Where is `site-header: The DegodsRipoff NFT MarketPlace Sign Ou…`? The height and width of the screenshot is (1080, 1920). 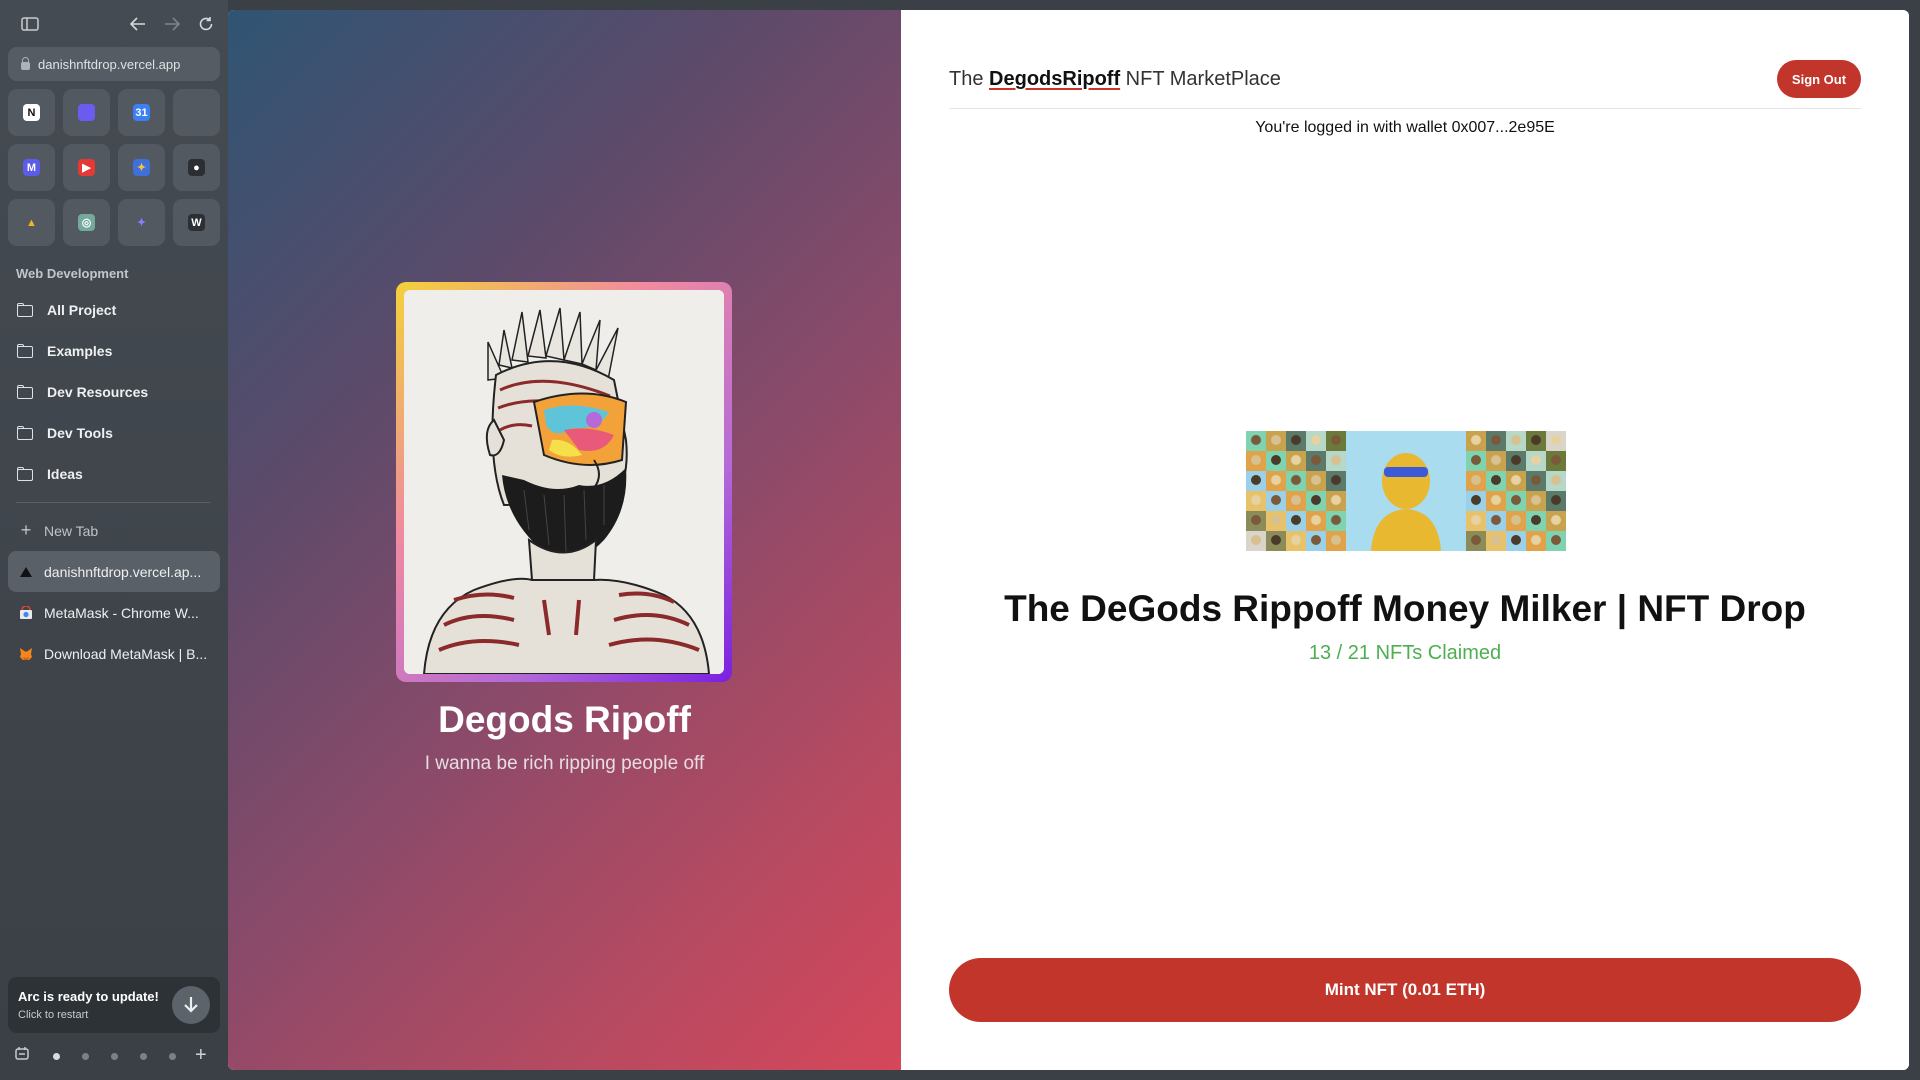 site-header: The DegodsRipoff NFT MarketPlace Sign Ou… is located at coordinates (1405, 84).